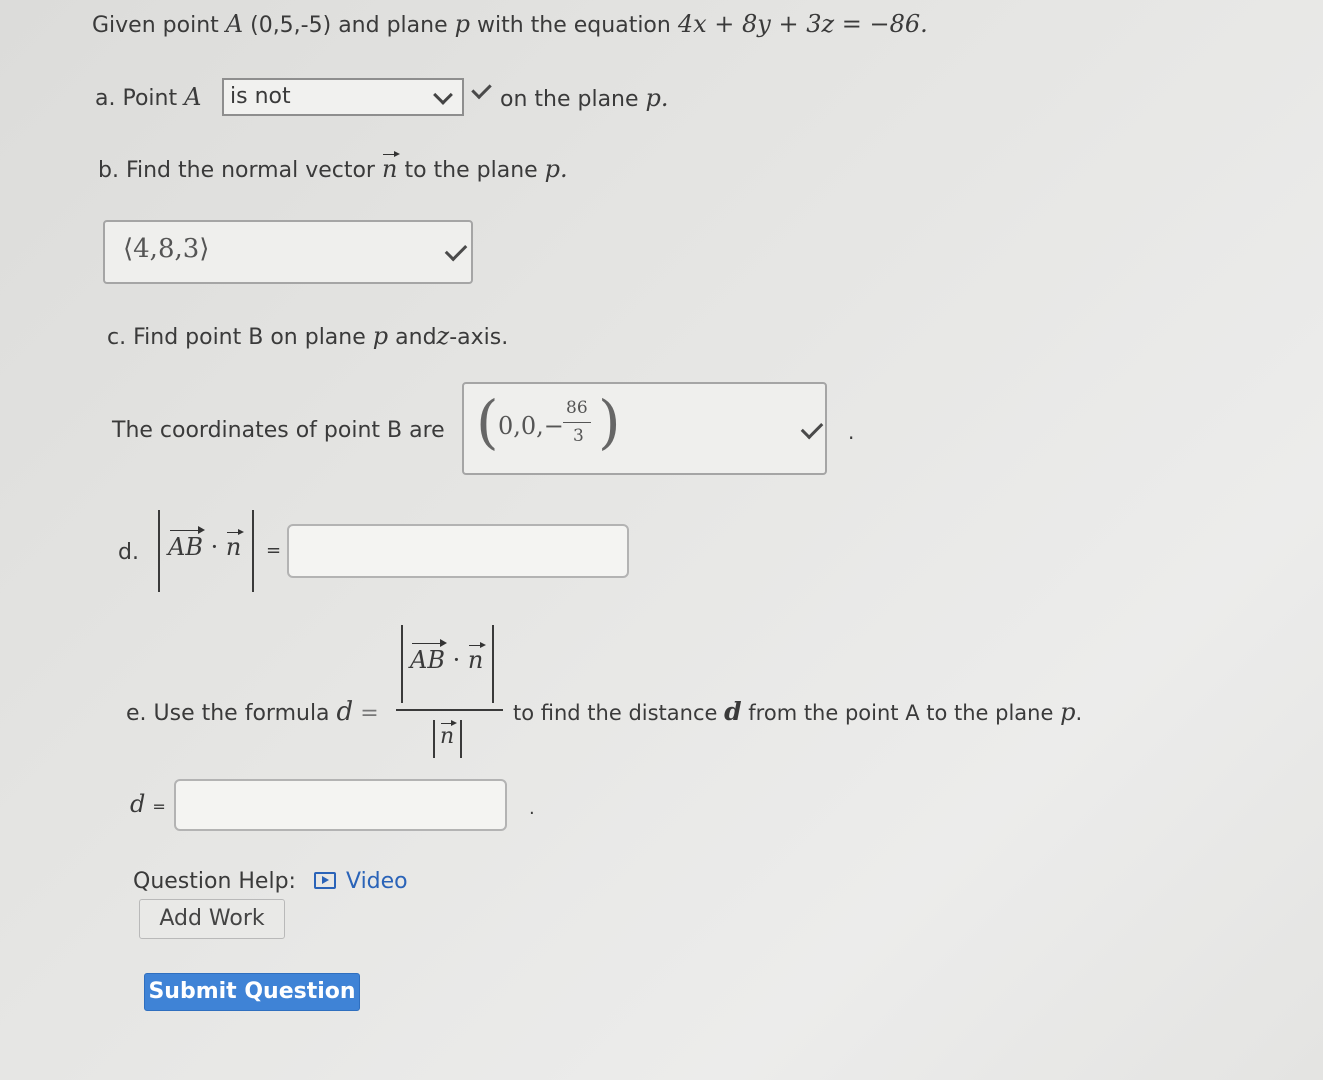 This screenshot has width=1323, height=1080. I want to click on point-b-denominator: 3, so click(578, 436).